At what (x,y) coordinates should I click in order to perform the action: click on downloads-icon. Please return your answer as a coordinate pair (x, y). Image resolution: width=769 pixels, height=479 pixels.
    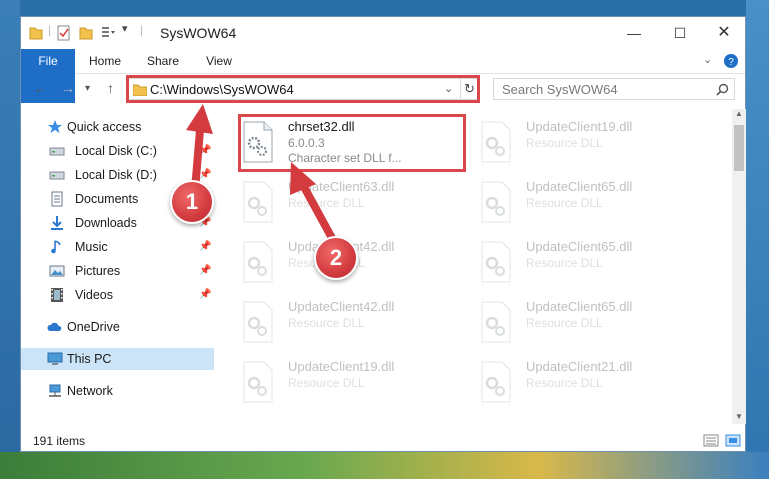
    Looking at the image, I should click on (57, 223).